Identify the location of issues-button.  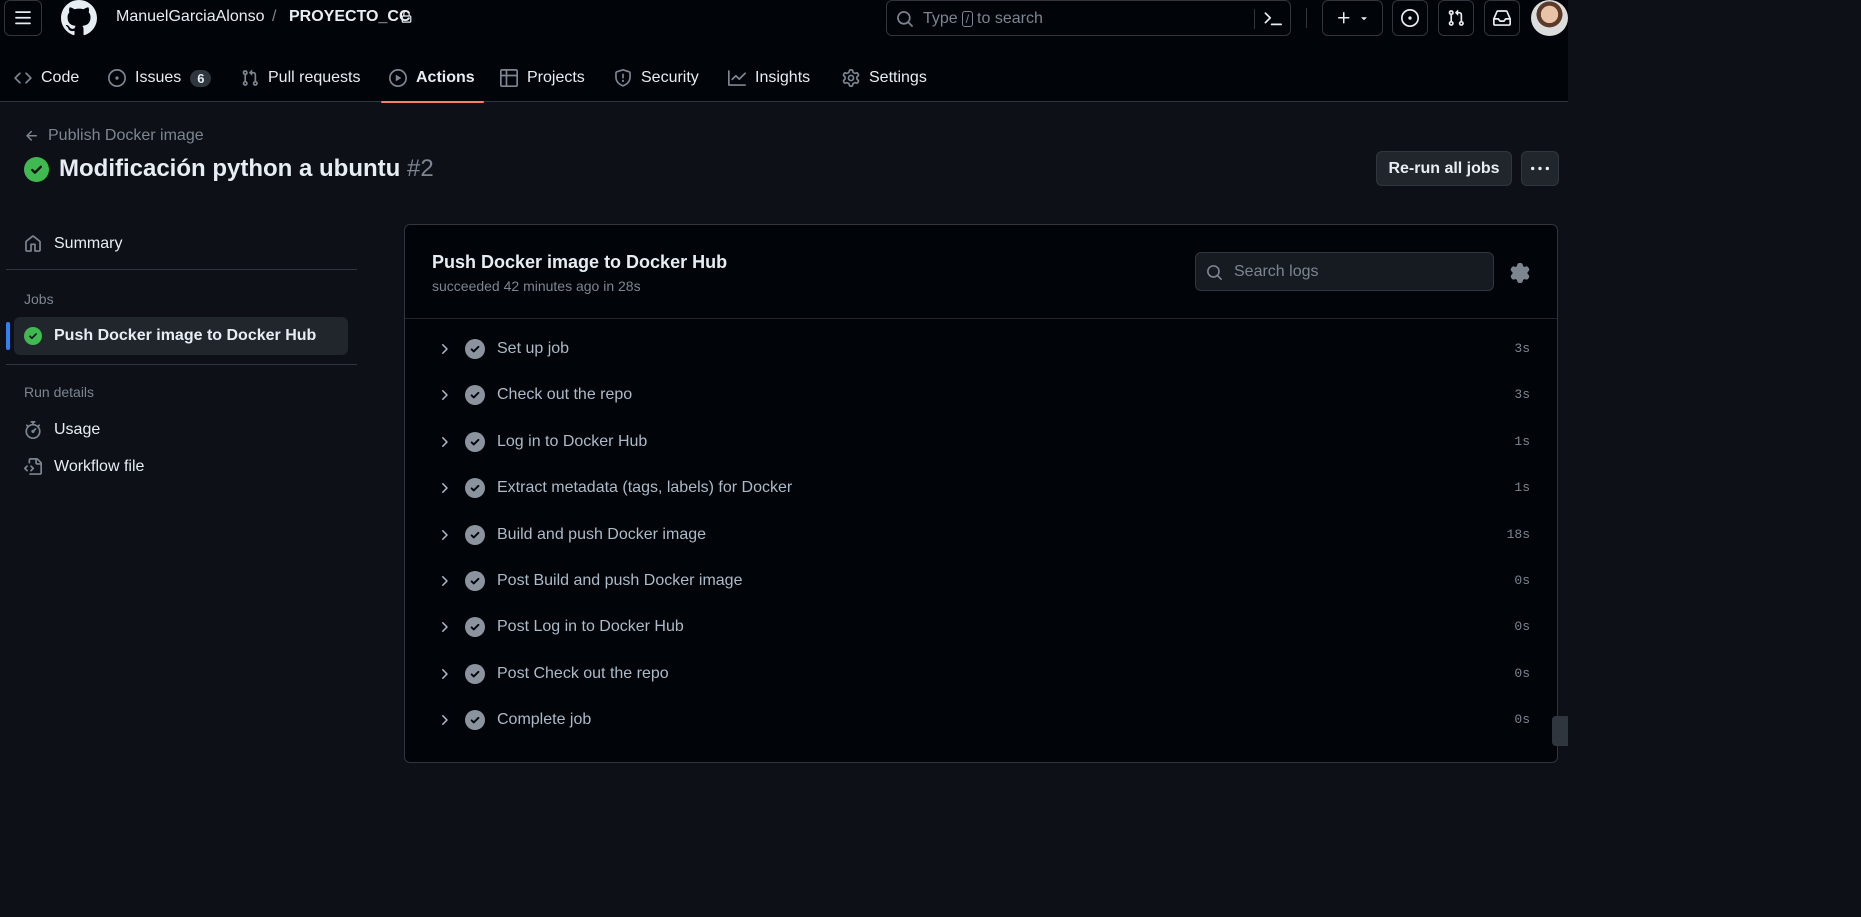
(1410, 18).